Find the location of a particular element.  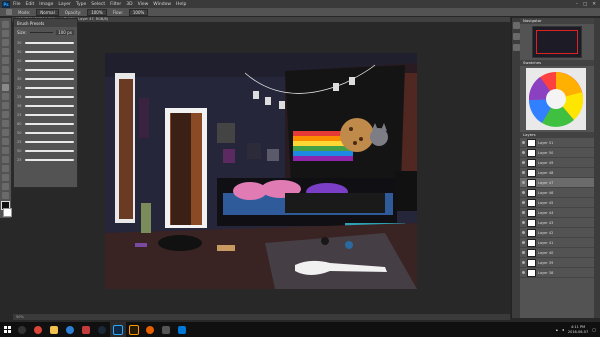

store-icon is located at coordinates (166, 329).